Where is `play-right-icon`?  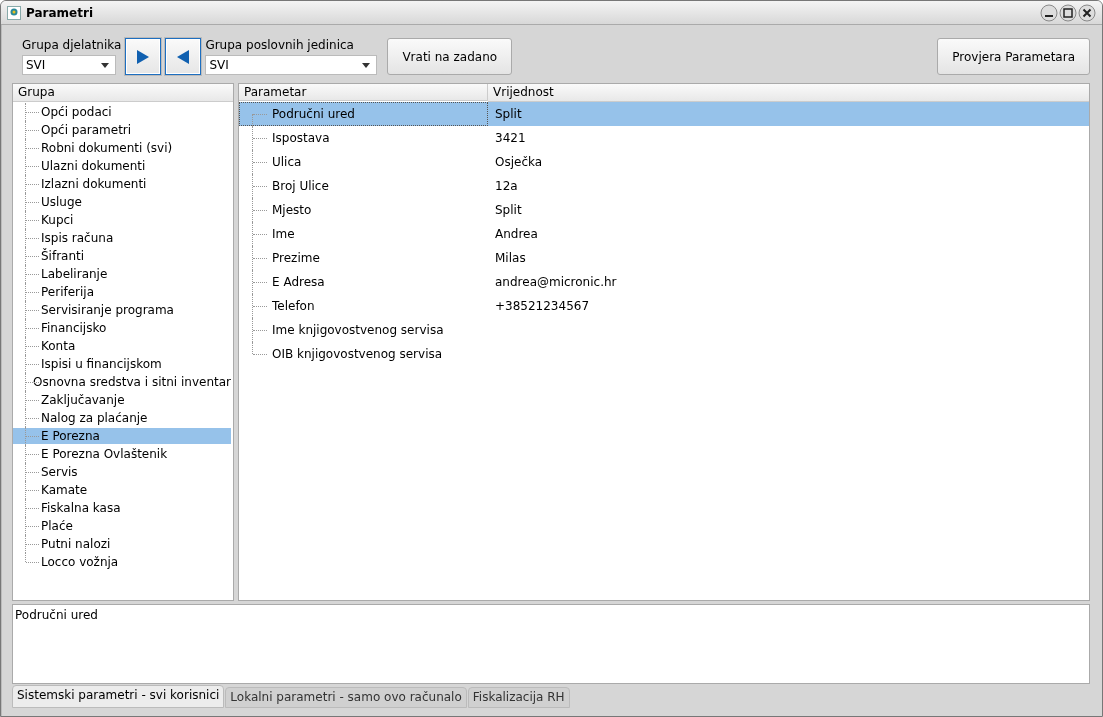
play-right-icon is located at coordinates (143, 56).